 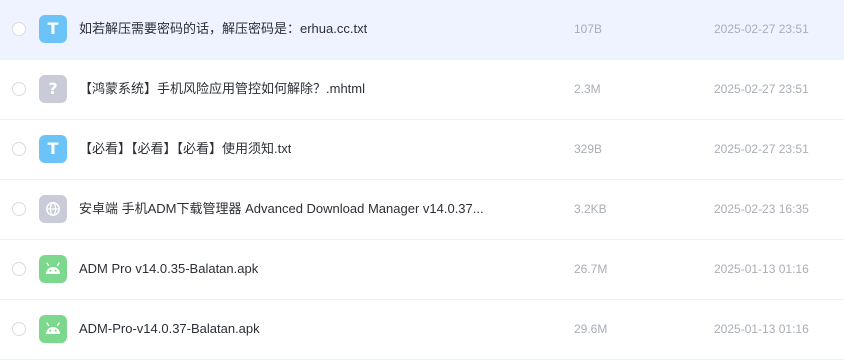 I want to click on file-size: 329B, so click(x=588, y=149).